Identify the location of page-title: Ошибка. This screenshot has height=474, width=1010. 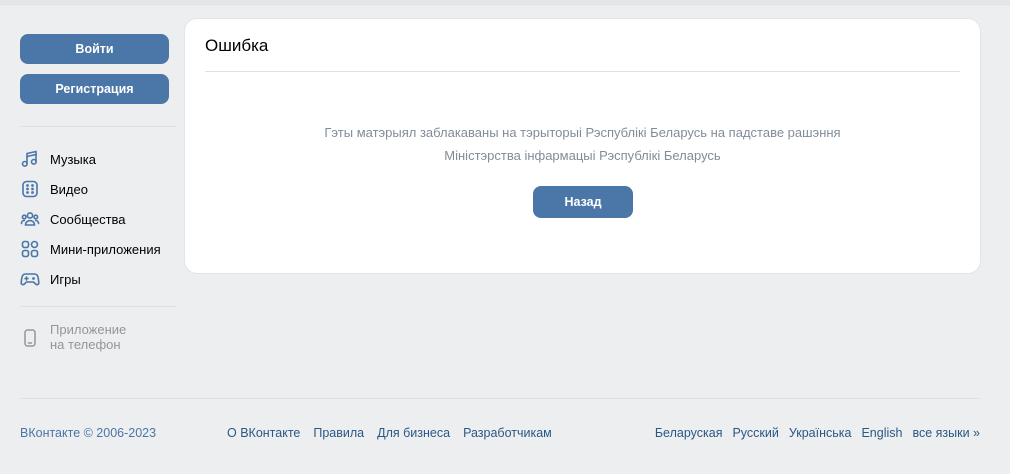
(237, 45).